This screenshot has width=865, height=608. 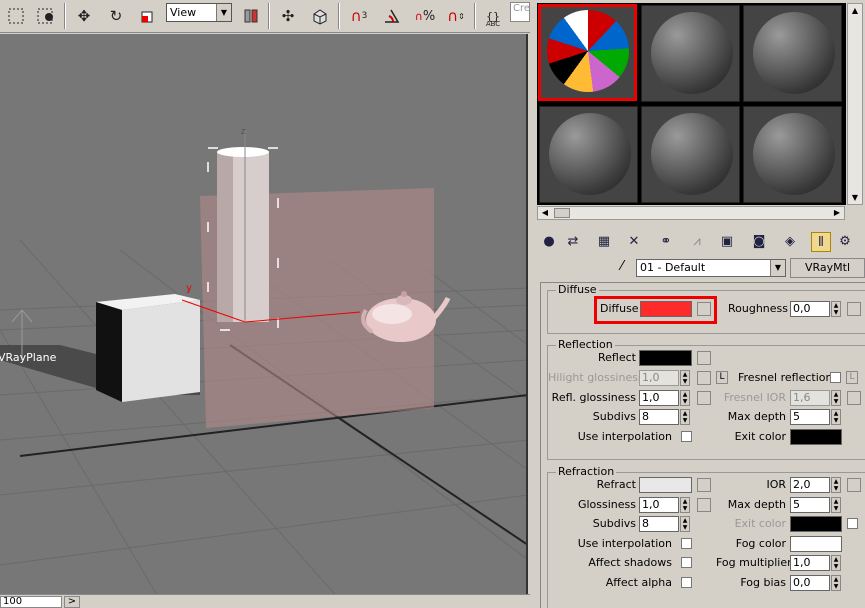 I want to click on frame-field: 100, so click(x=31, y=602).